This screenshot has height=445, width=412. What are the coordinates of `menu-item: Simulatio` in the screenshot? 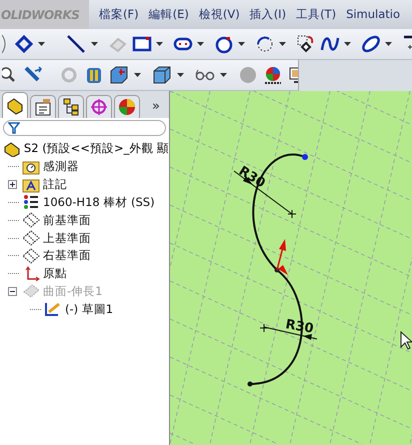 It's located at (373, 14).